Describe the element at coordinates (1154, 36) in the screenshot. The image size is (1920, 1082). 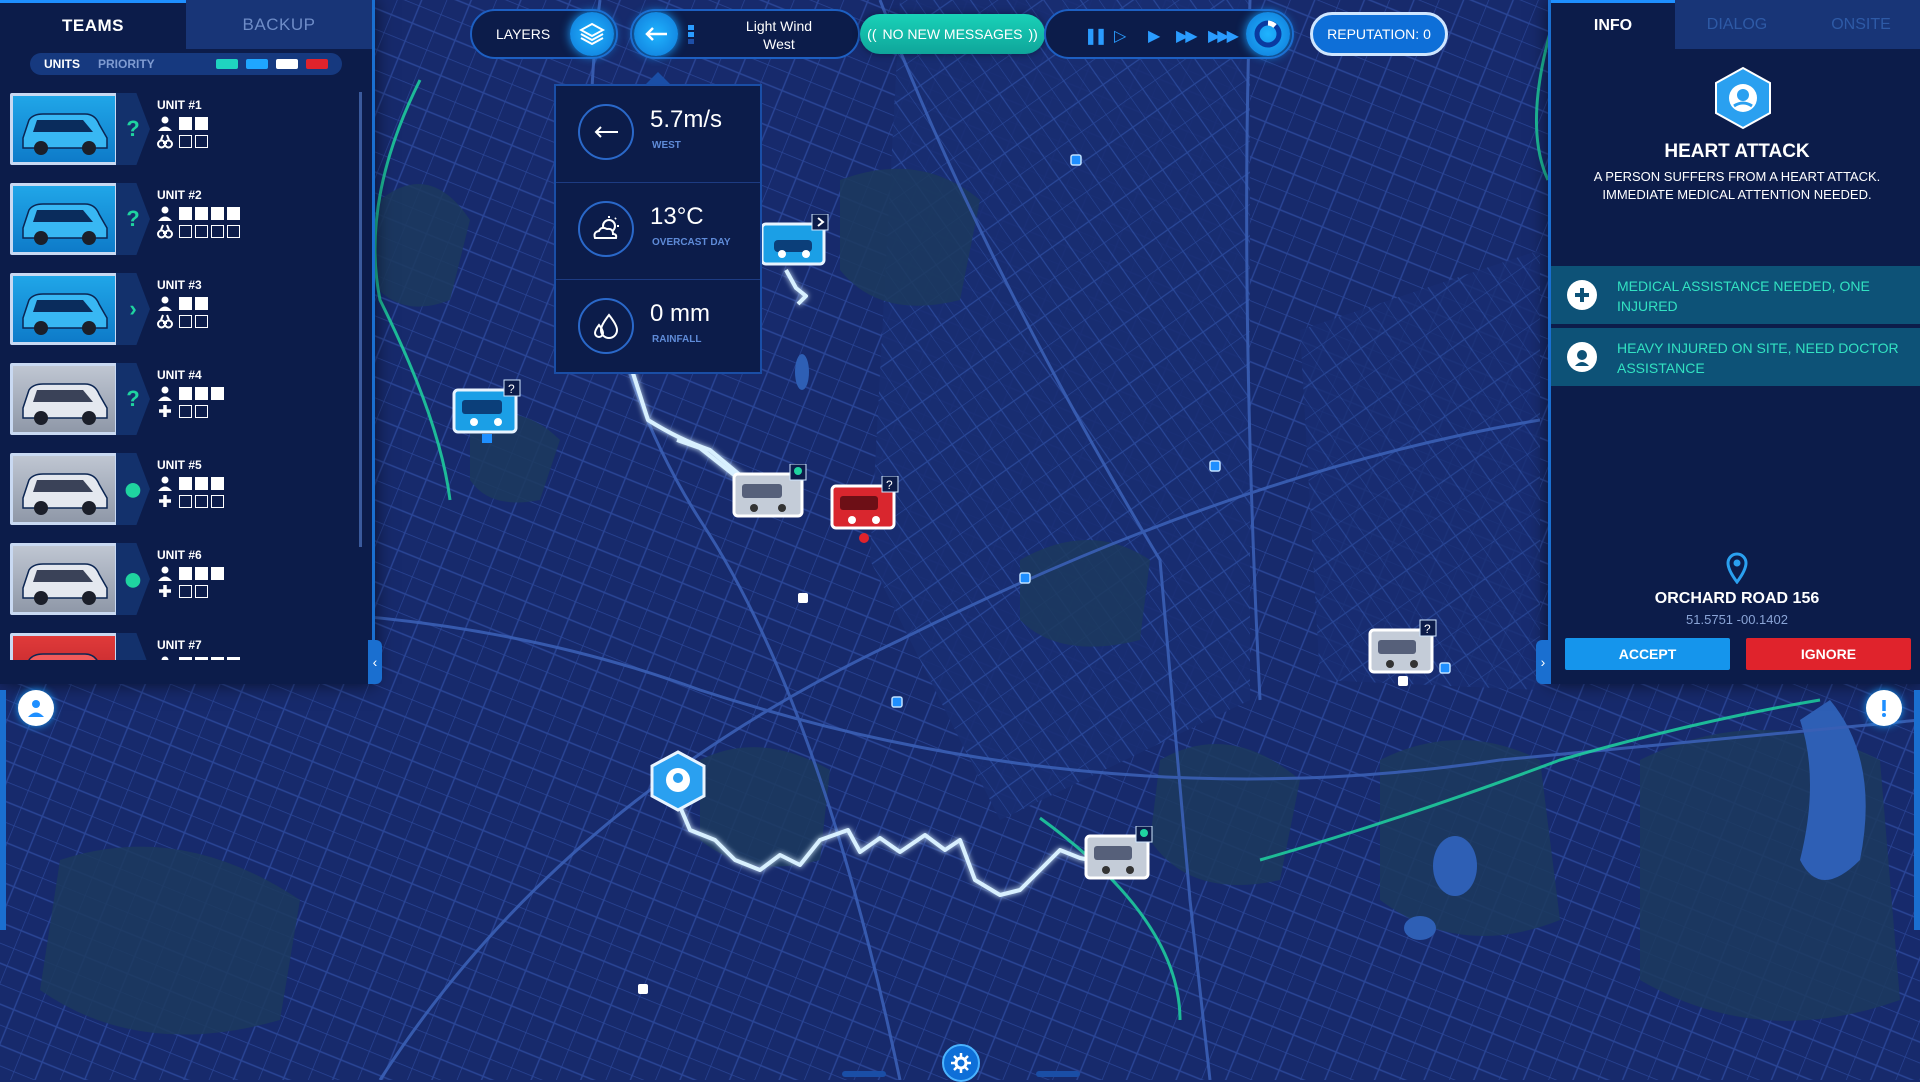
I see `play-icon: ▶` at that location.